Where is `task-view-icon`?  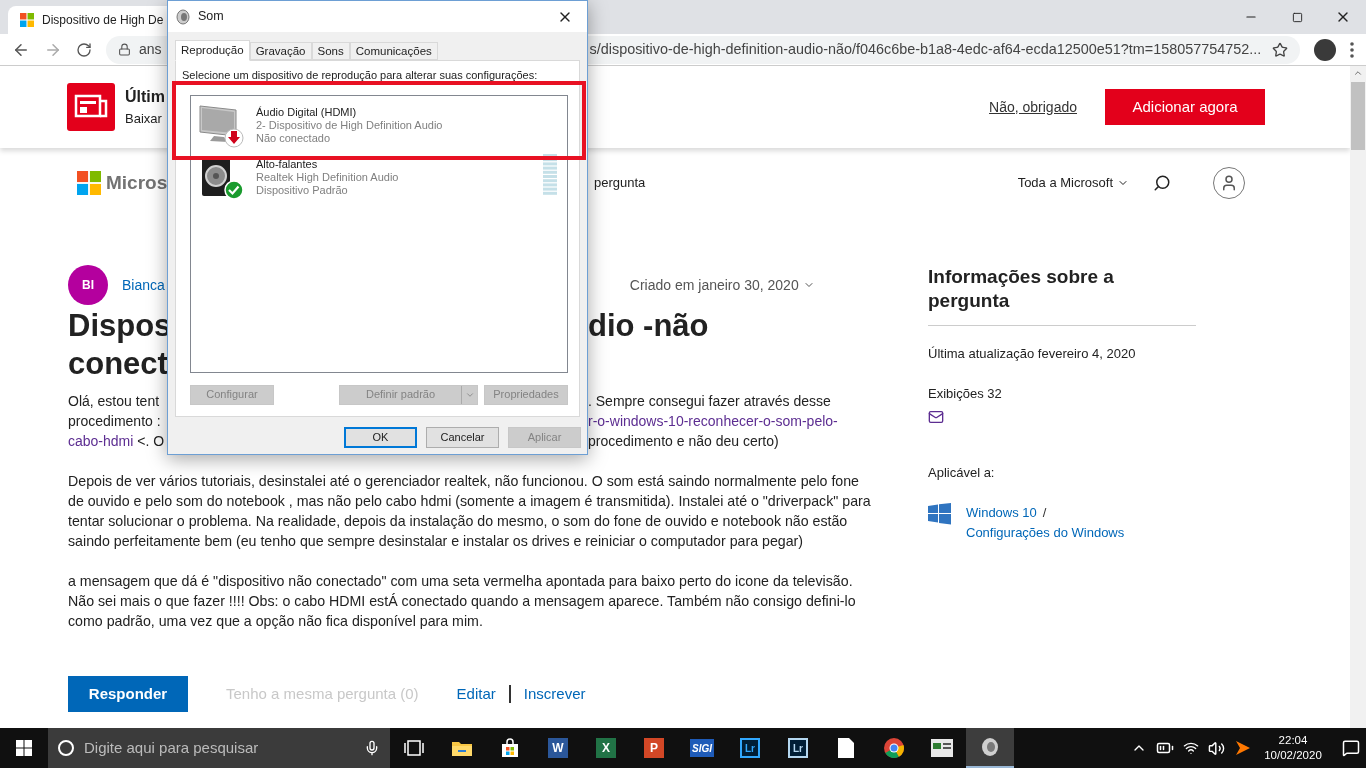
task-view-icon is located at coordinates (414, 748).